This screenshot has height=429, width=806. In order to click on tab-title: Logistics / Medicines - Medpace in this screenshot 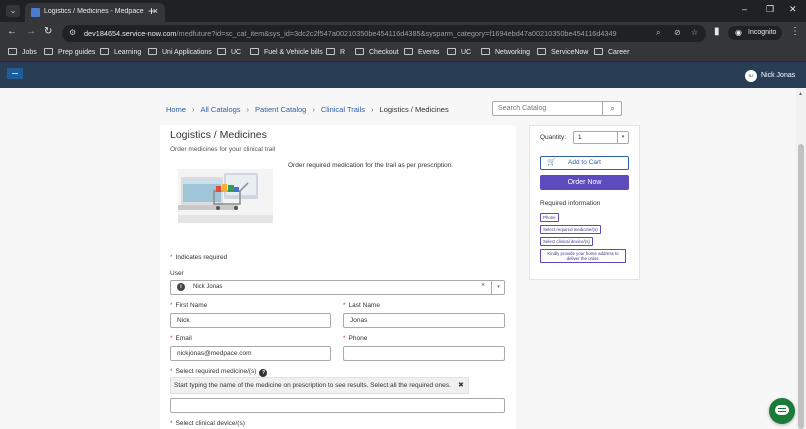, I will do `click(94, 11)`.